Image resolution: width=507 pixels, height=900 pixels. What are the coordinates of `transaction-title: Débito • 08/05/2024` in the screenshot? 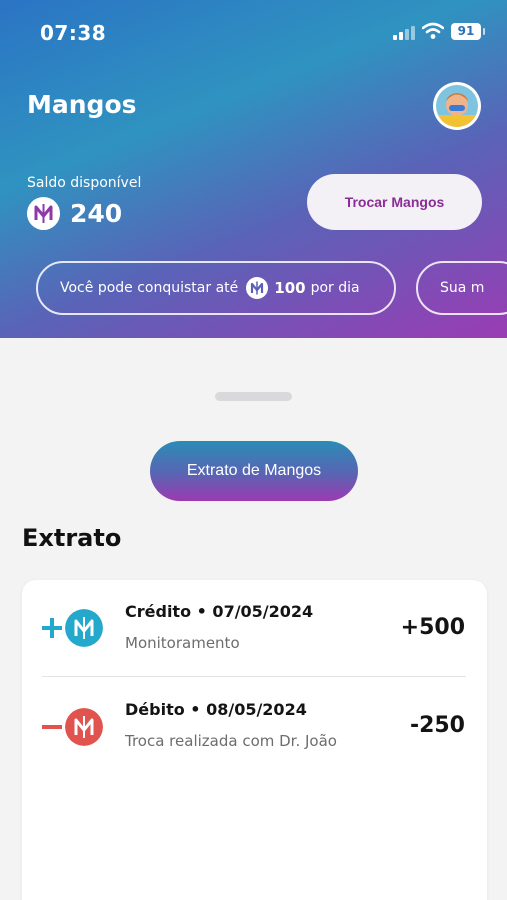 It's located at (216, 709).